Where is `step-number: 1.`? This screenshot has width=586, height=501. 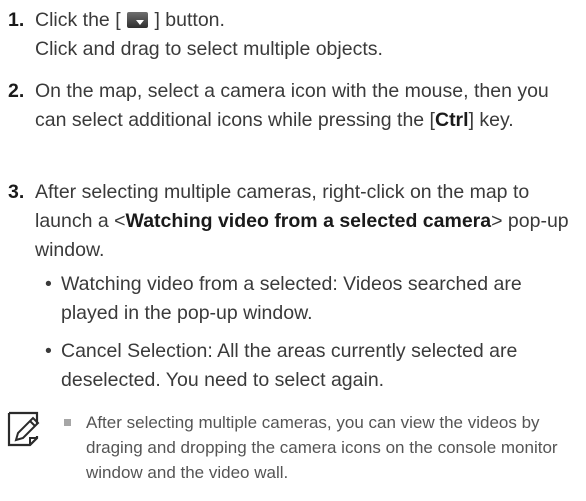
step-number: 1. is located at coordinates (16, 20).